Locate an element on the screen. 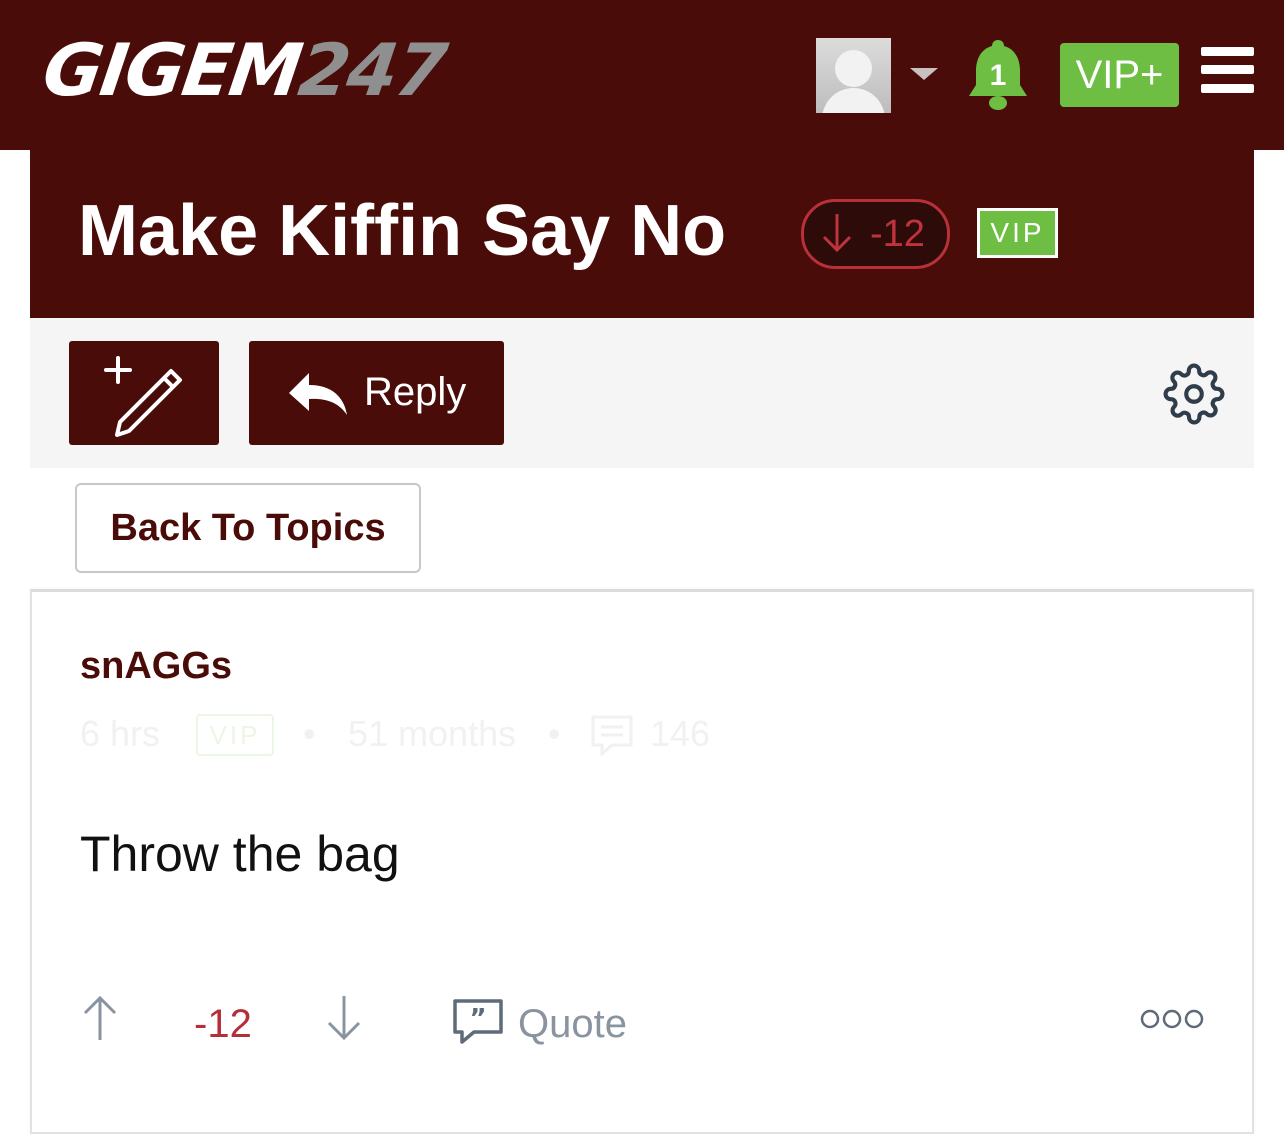  new-post-pencil-icon is located at coordinates (143, 396).